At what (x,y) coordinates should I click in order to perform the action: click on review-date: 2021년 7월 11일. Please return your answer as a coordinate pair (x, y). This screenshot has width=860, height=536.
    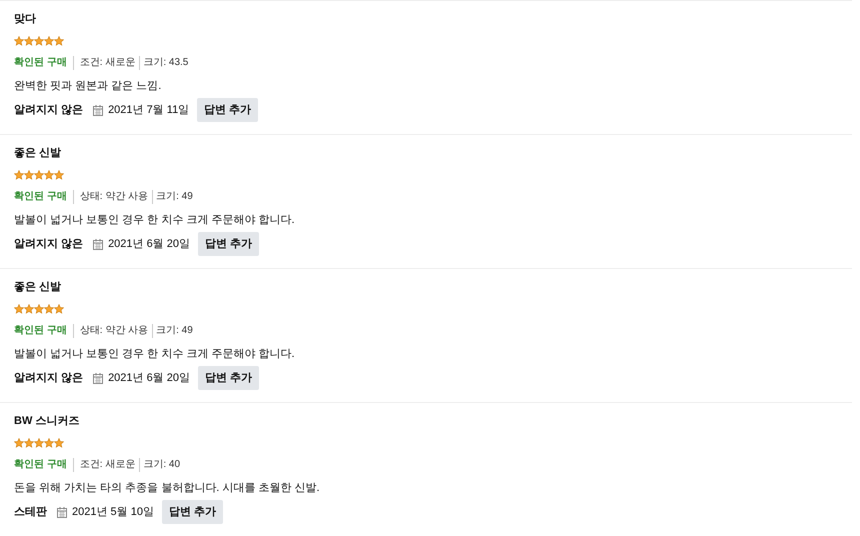
    Looking at the image, I should click on (149, 110).